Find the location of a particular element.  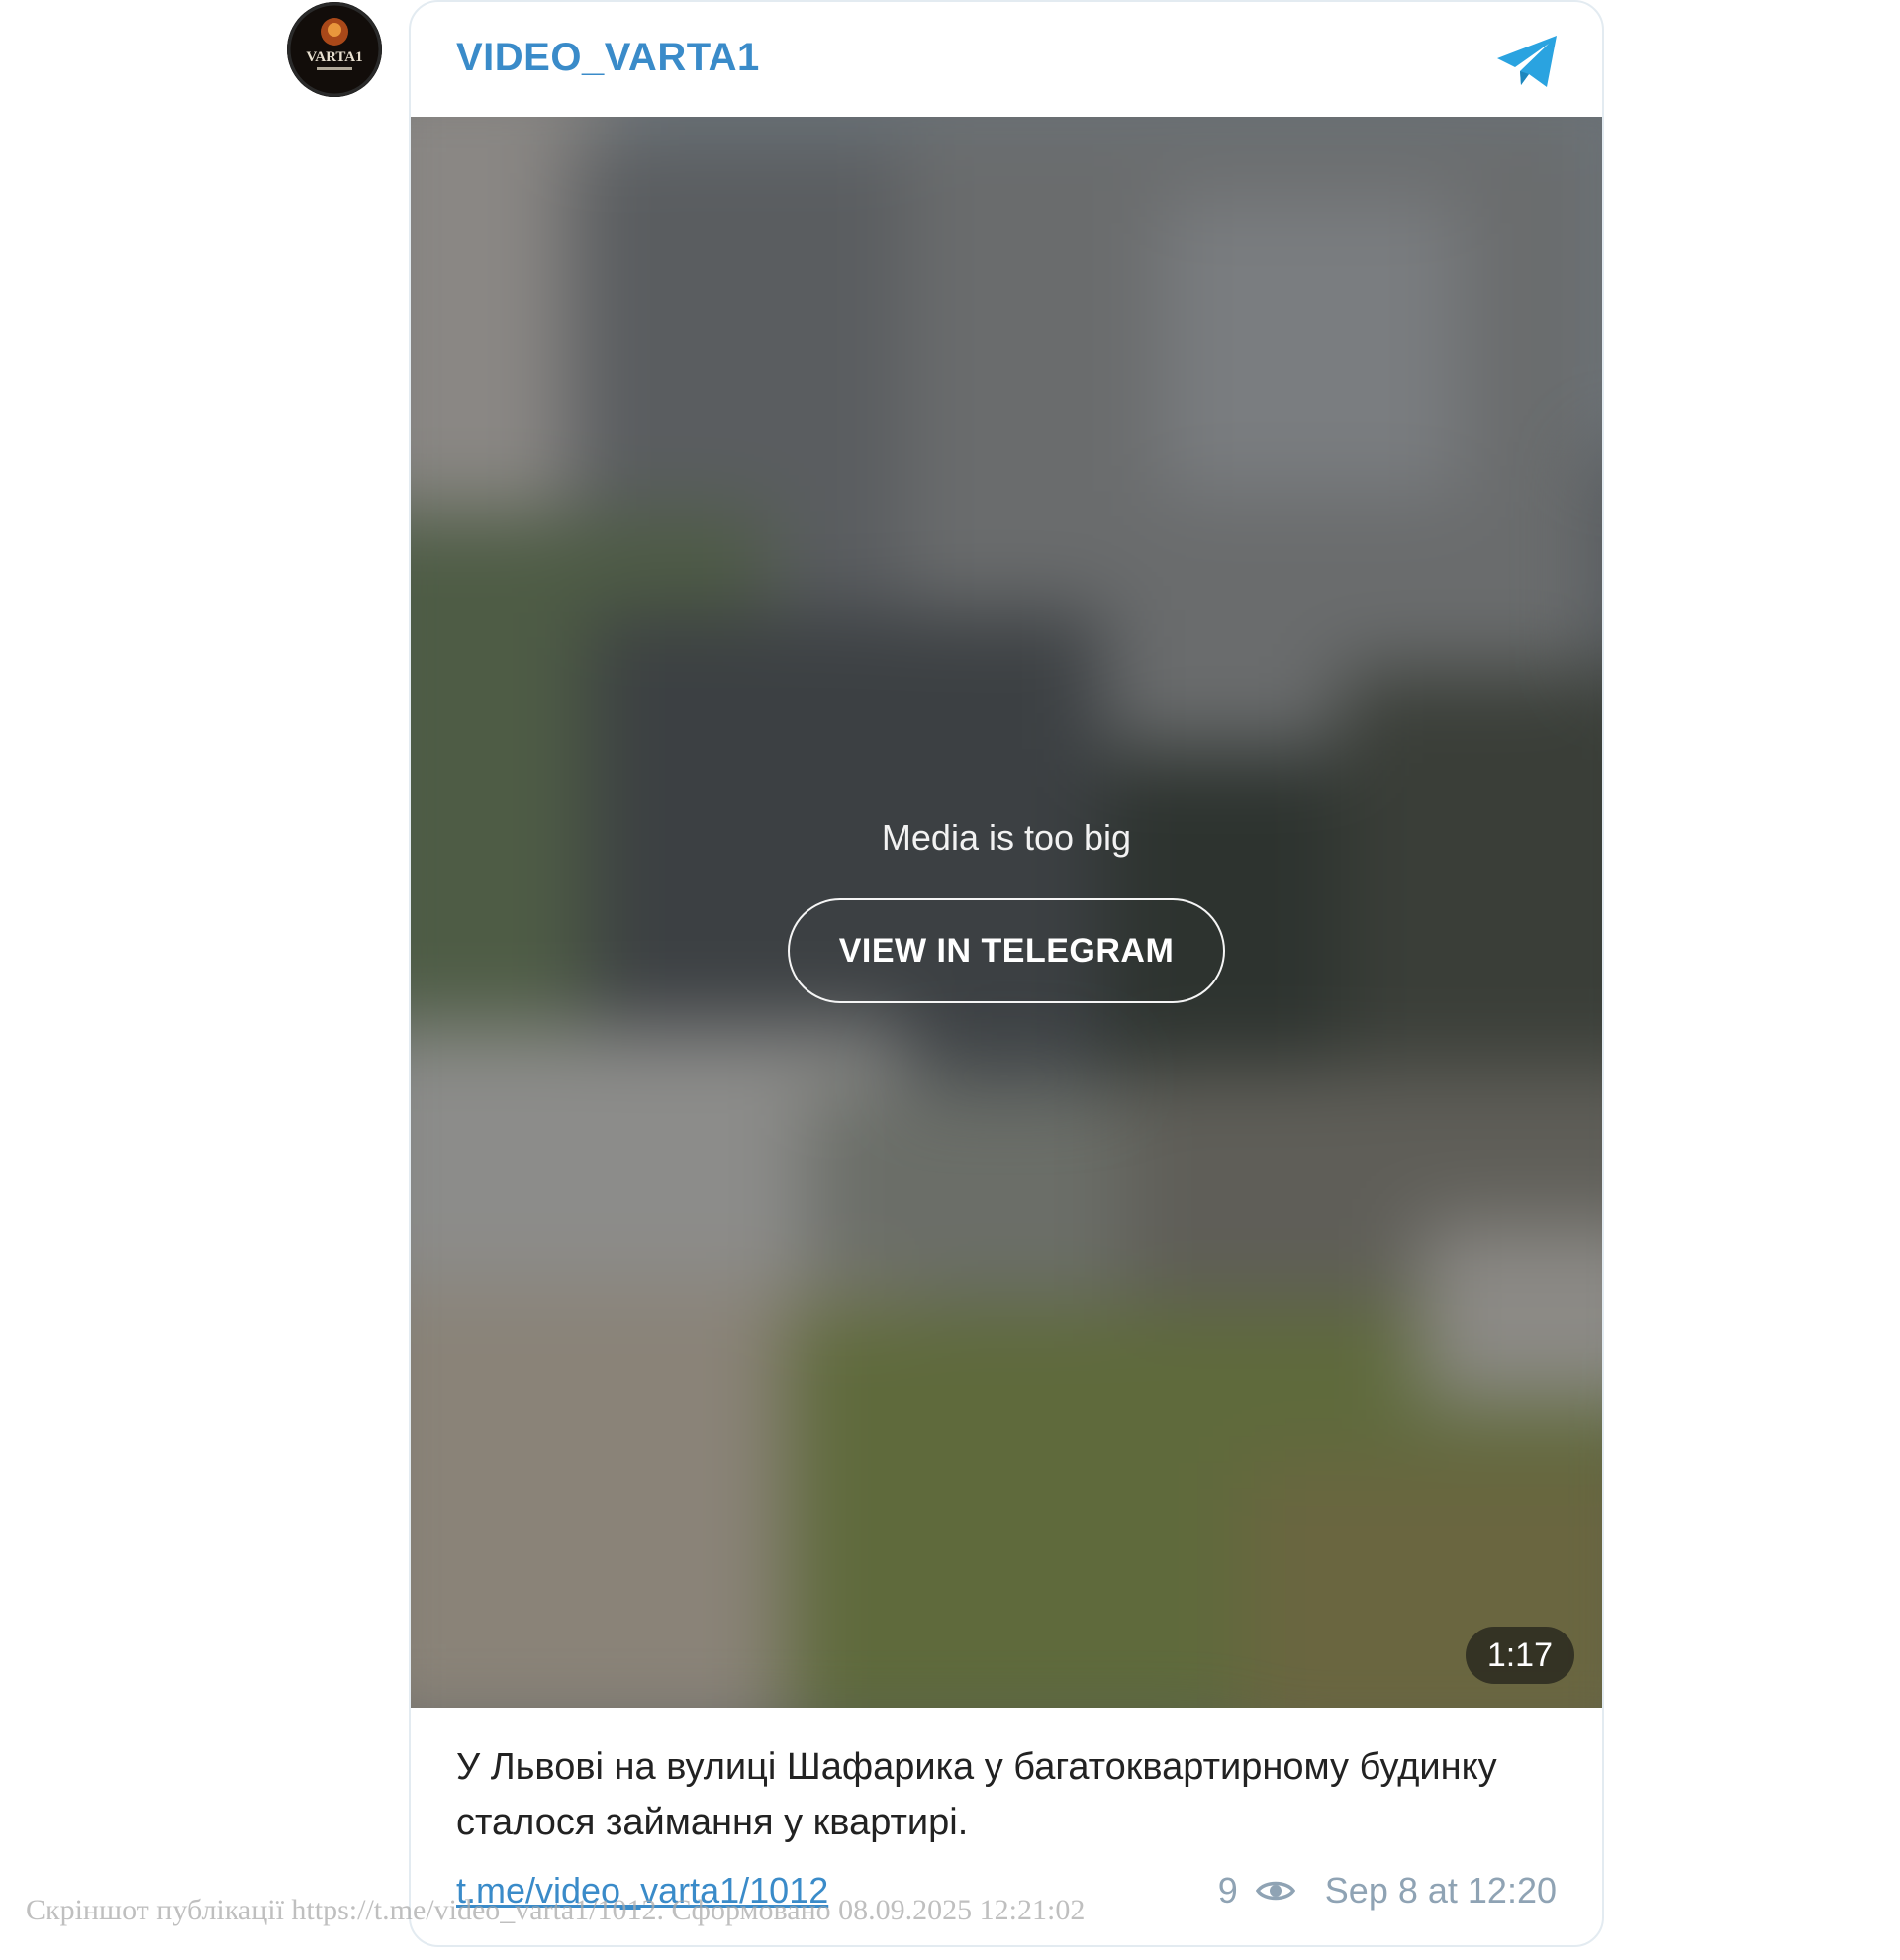

telegram-plane-icon is located at coordinates (1528, 62).